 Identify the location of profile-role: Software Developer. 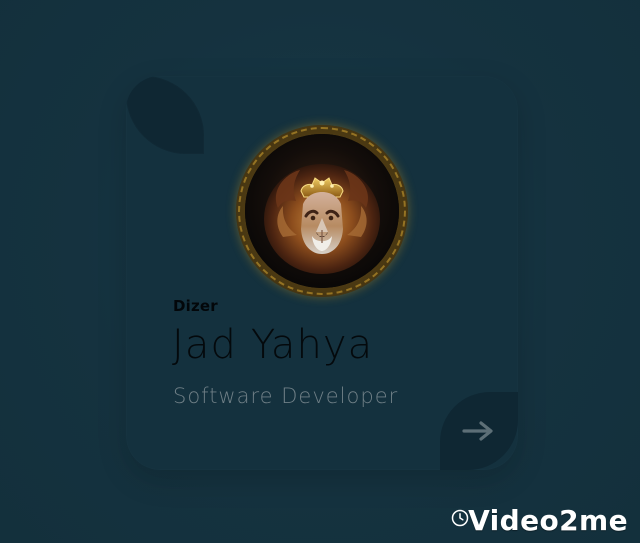
(286, 396).